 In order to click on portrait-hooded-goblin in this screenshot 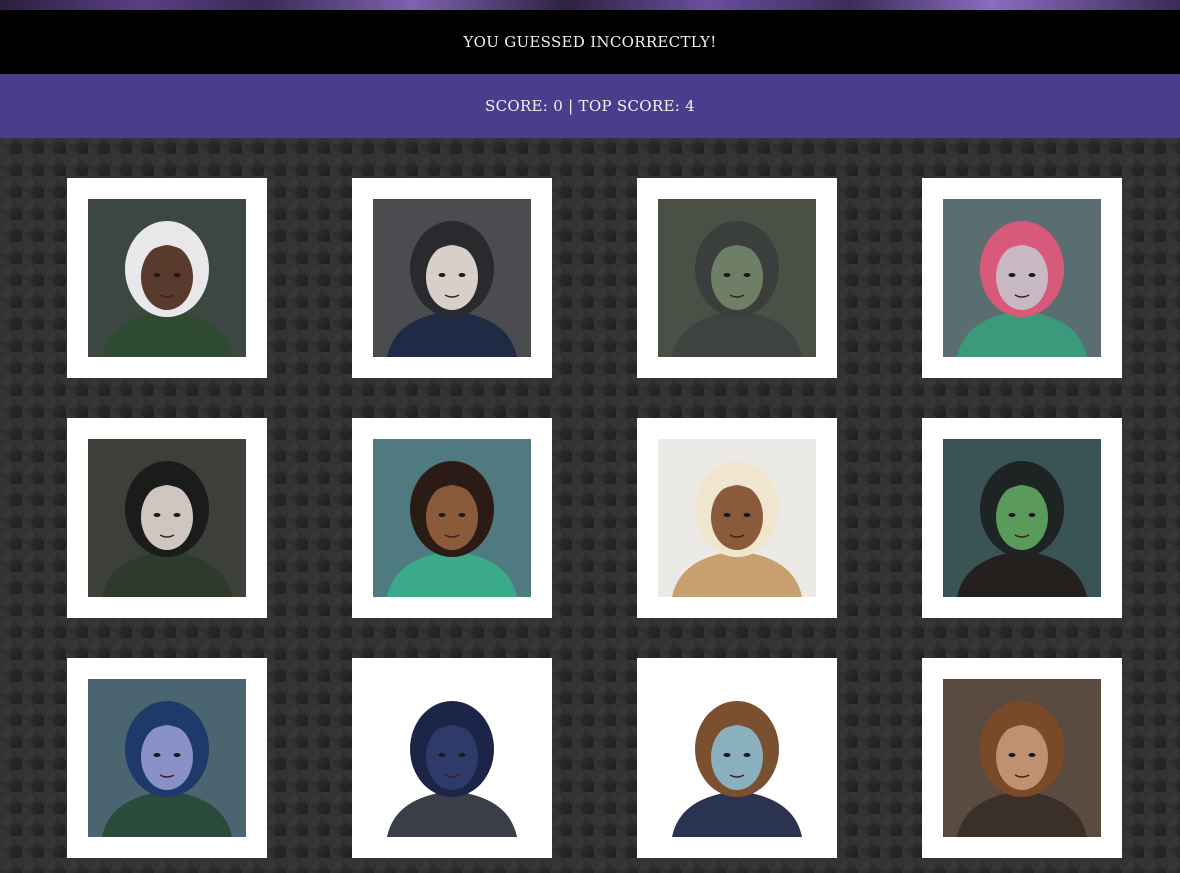, I will do `click(737, 278)`.